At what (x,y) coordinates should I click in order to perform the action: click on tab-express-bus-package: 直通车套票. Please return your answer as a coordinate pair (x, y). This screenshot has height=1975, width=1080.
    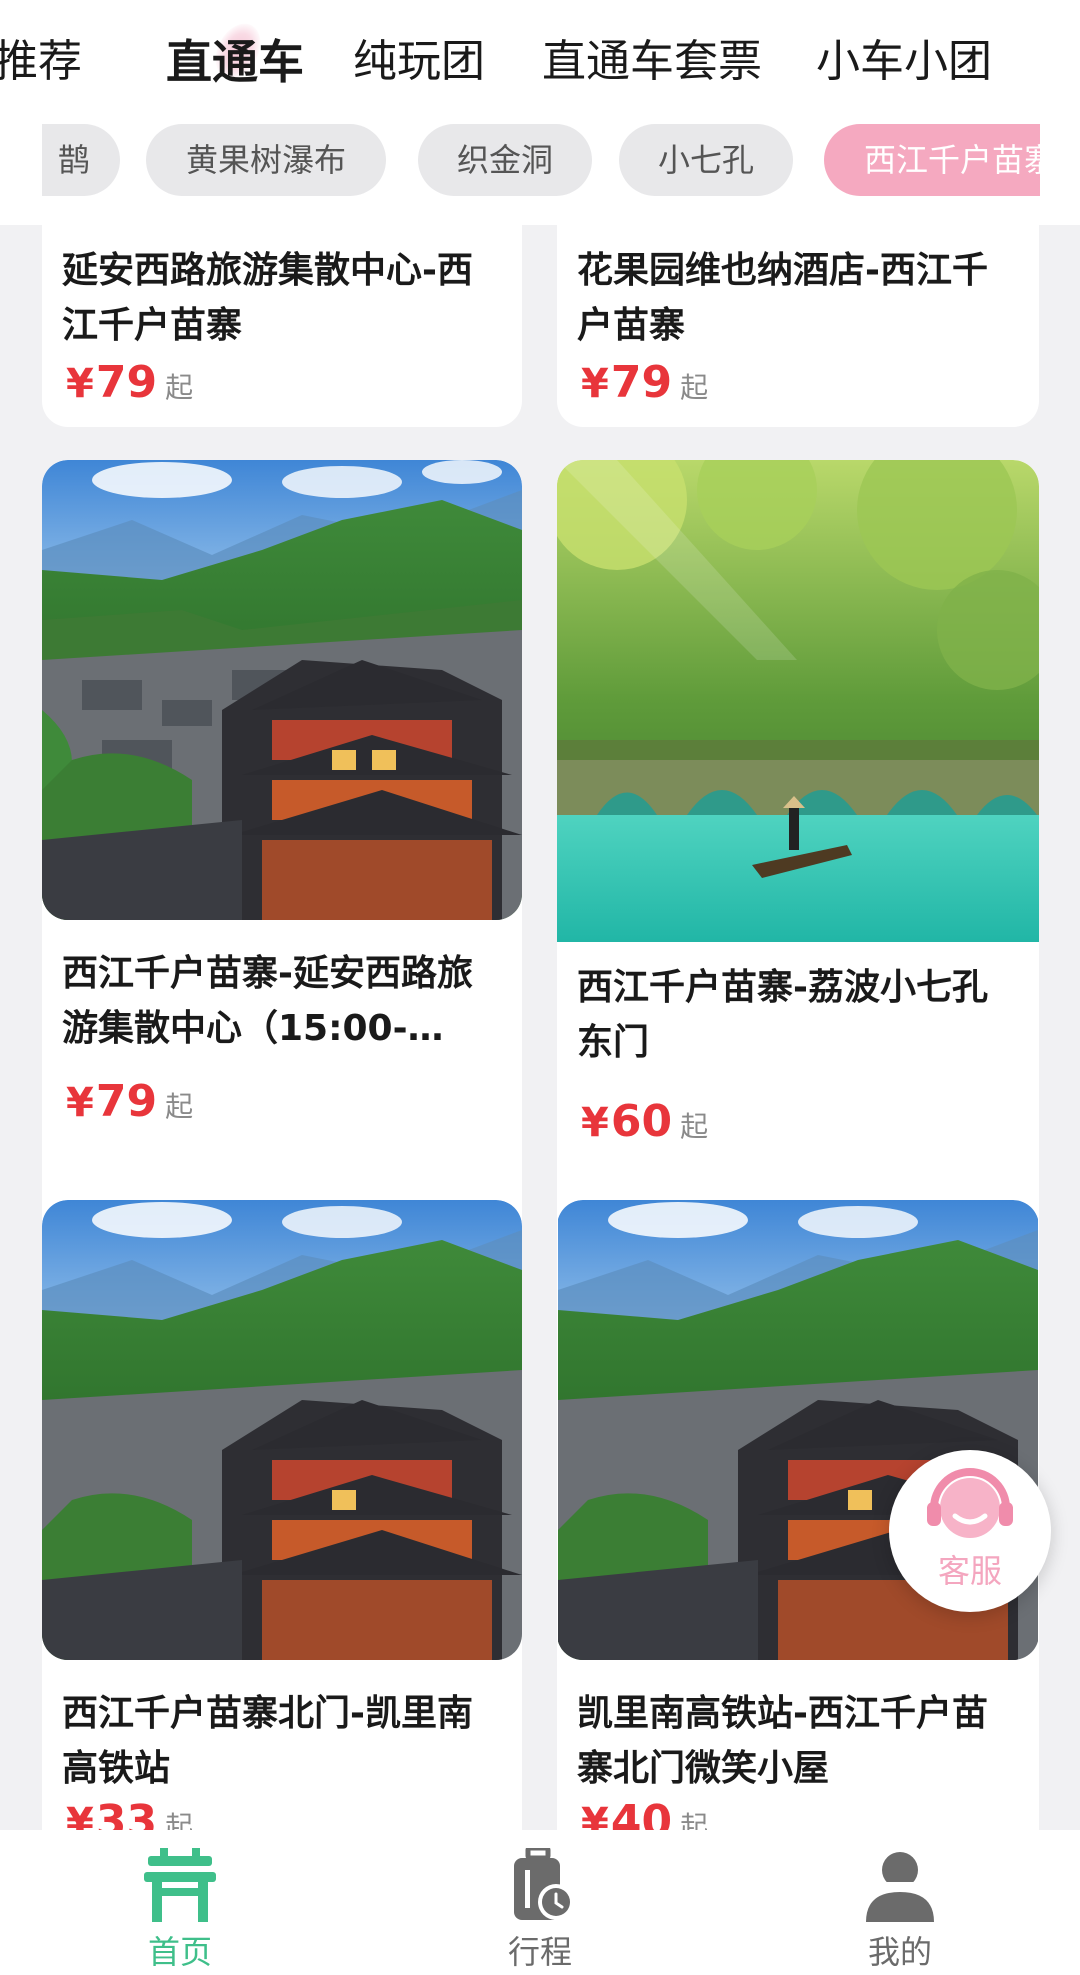
    Looking at the image, I should click on (652, 62).